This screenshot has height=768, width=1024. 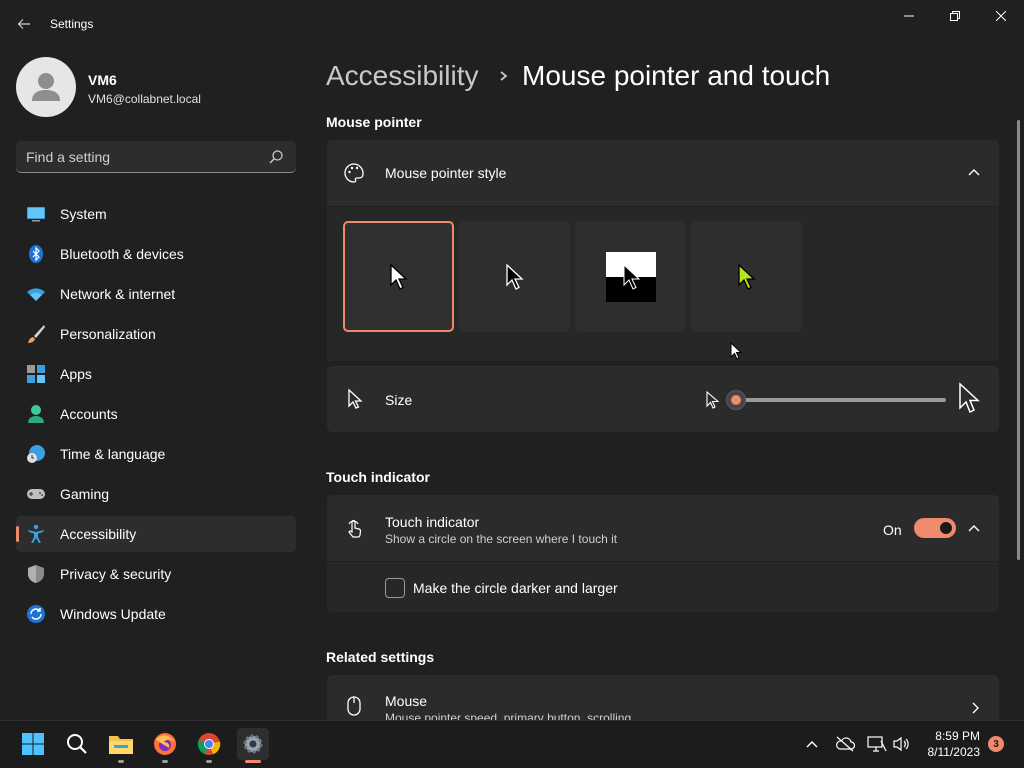 I want to click on sidebar-item-system: System, so click(x=156, y=214).